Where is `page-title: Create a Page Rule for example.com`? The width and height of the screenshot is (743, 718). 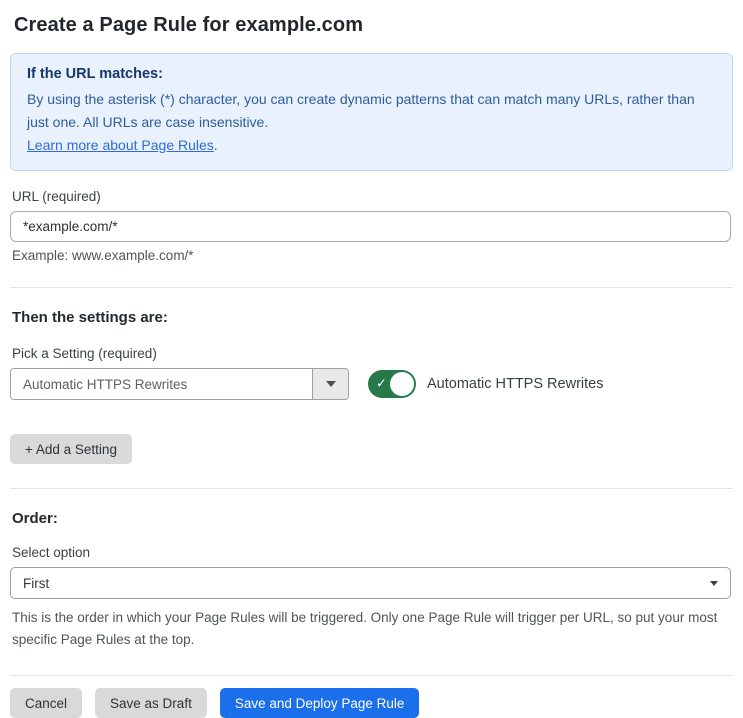 page-title: Create a Page Rule for example.com is located at coordinates (189, 25).